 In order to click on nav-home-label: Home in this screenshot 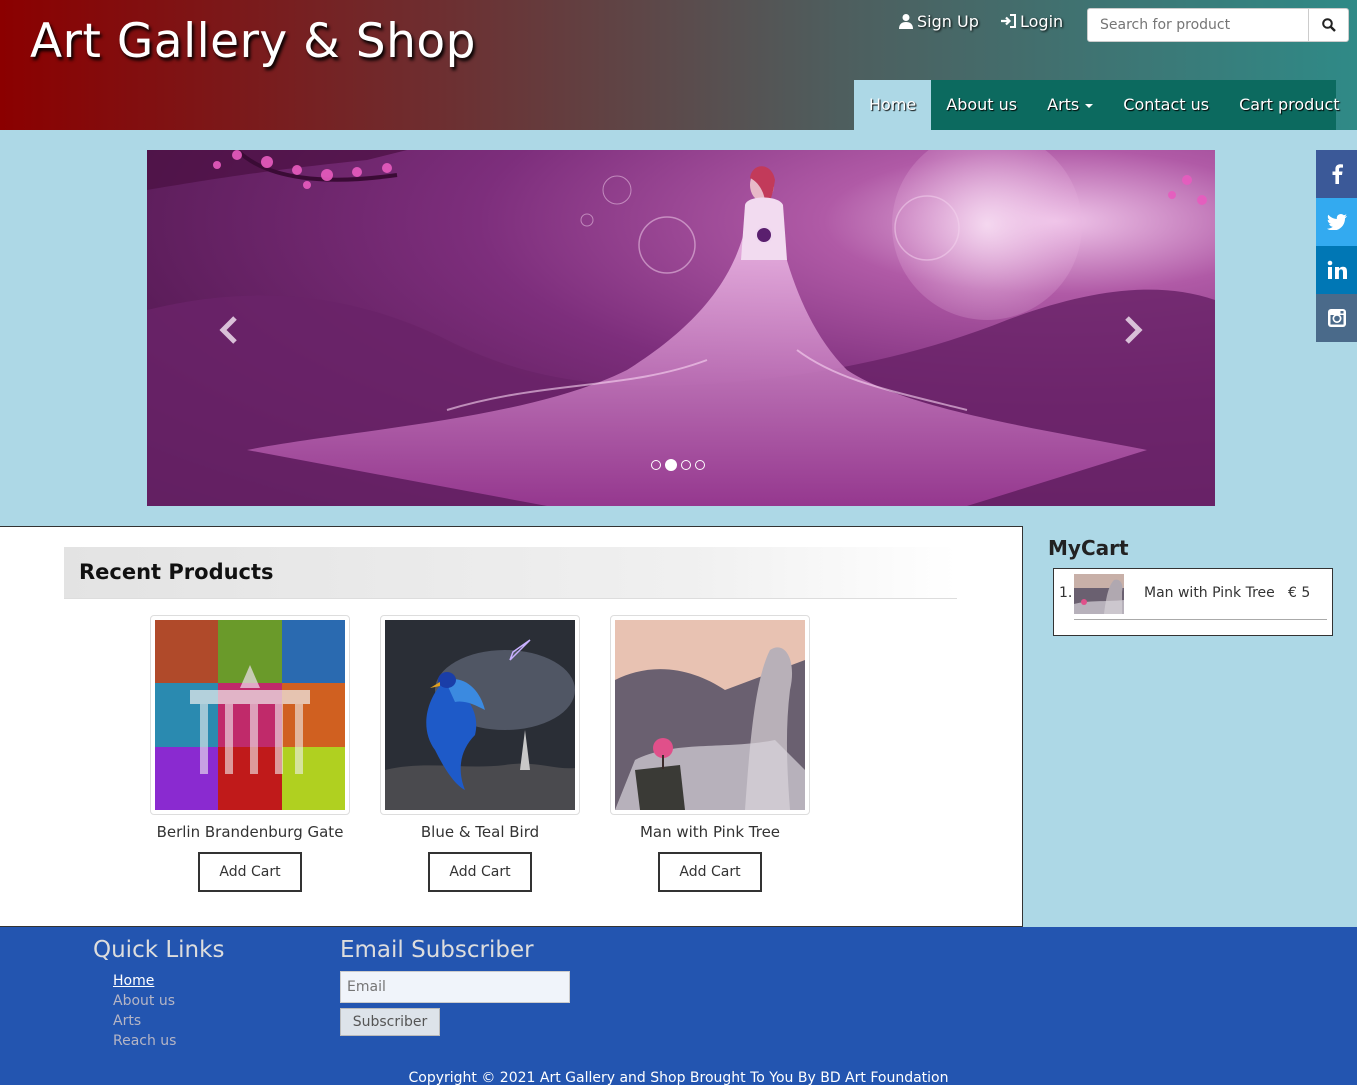, I will do `click(893, 104)`.